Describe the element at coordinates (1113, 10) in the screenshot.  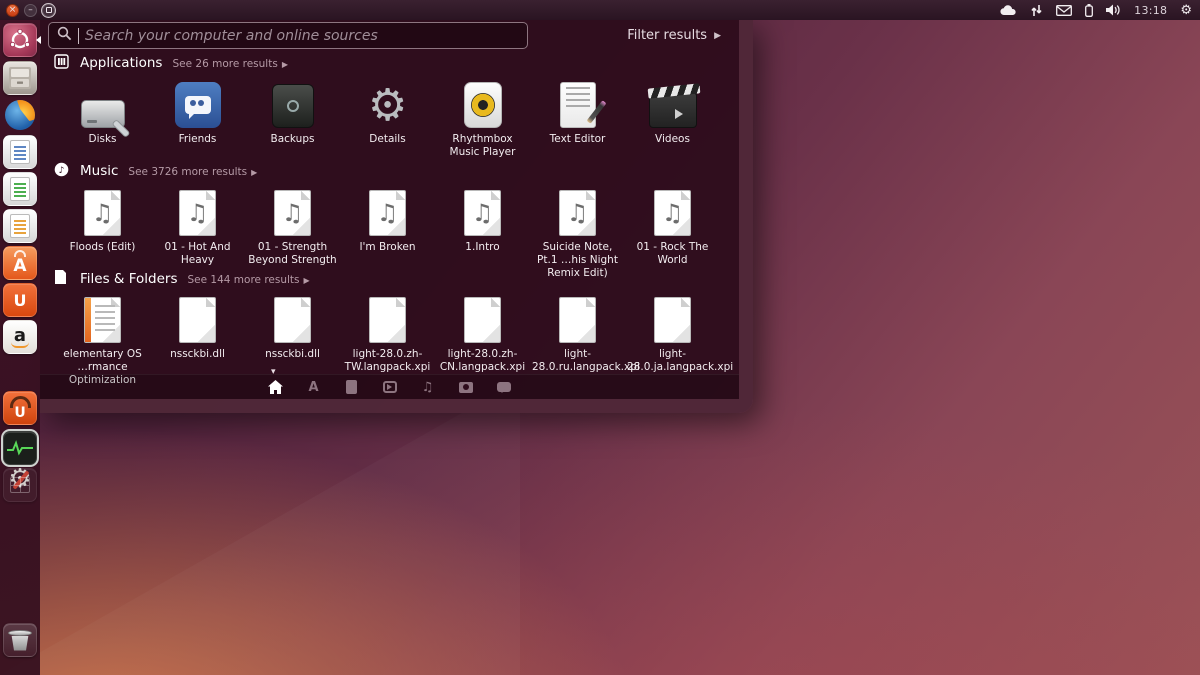
I see `volume-icon` at that location.